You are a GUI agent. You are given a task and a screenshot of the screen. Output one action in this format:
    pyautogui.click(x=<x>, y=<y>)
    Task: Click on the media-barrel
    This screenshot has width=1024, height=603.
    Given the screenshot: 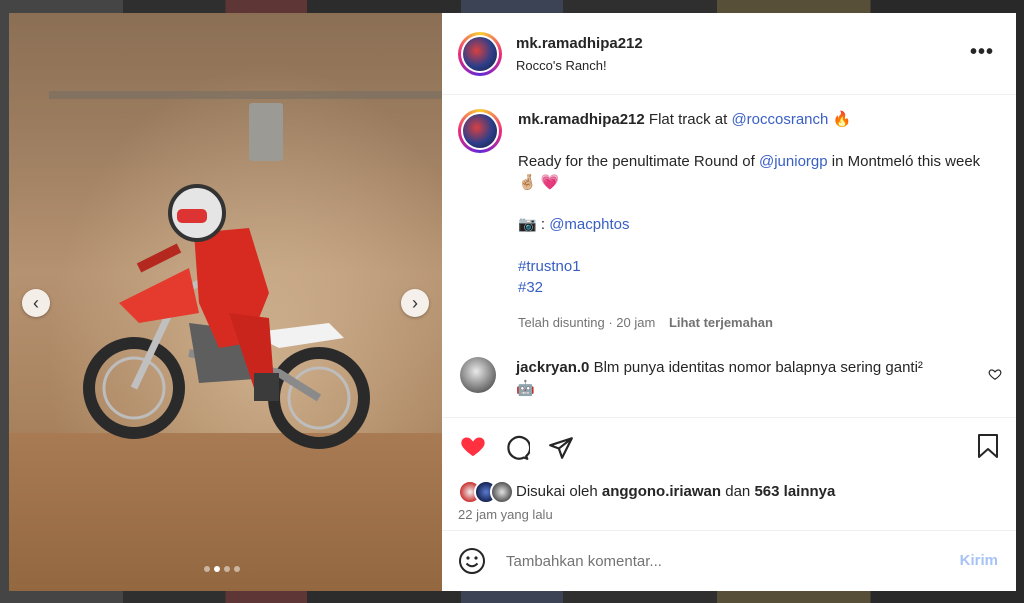 What is the action you would take?
    pyautogui.click(x=266, y=132)
    